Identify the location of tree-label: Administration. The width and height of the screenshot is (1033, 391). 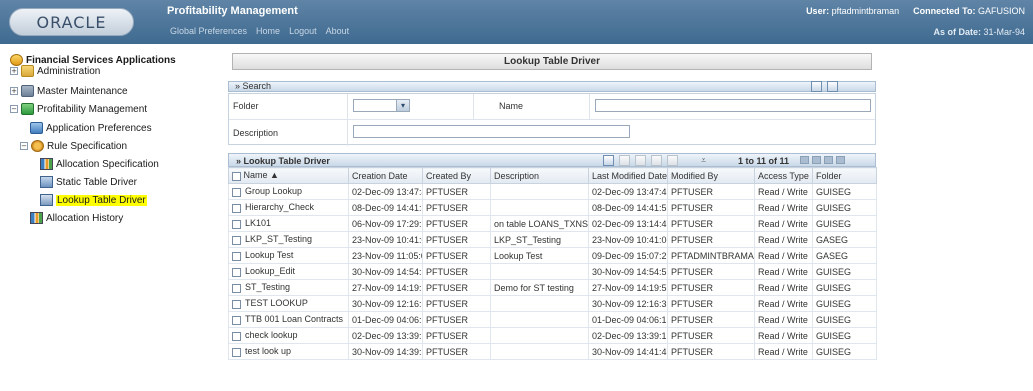
(69, 71).